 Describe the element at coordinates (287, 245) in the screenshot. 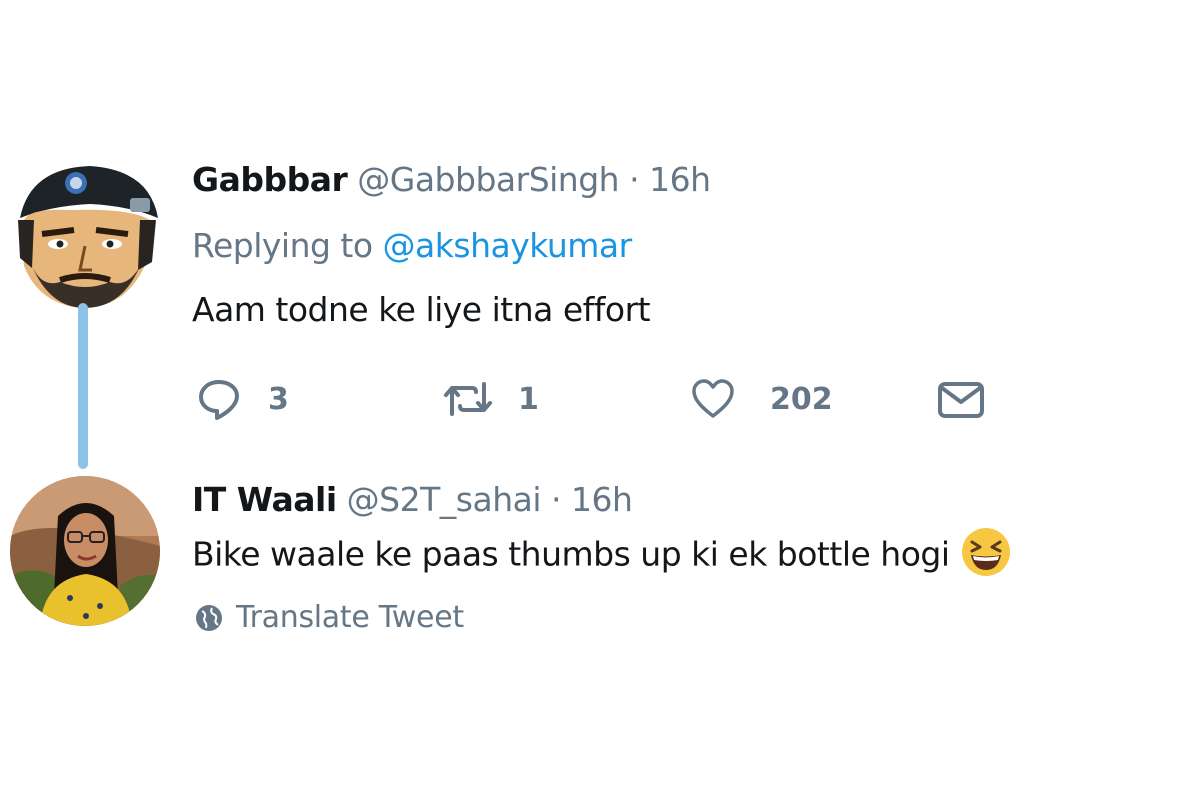

I see `replying-to-label: Replying to` at that location.